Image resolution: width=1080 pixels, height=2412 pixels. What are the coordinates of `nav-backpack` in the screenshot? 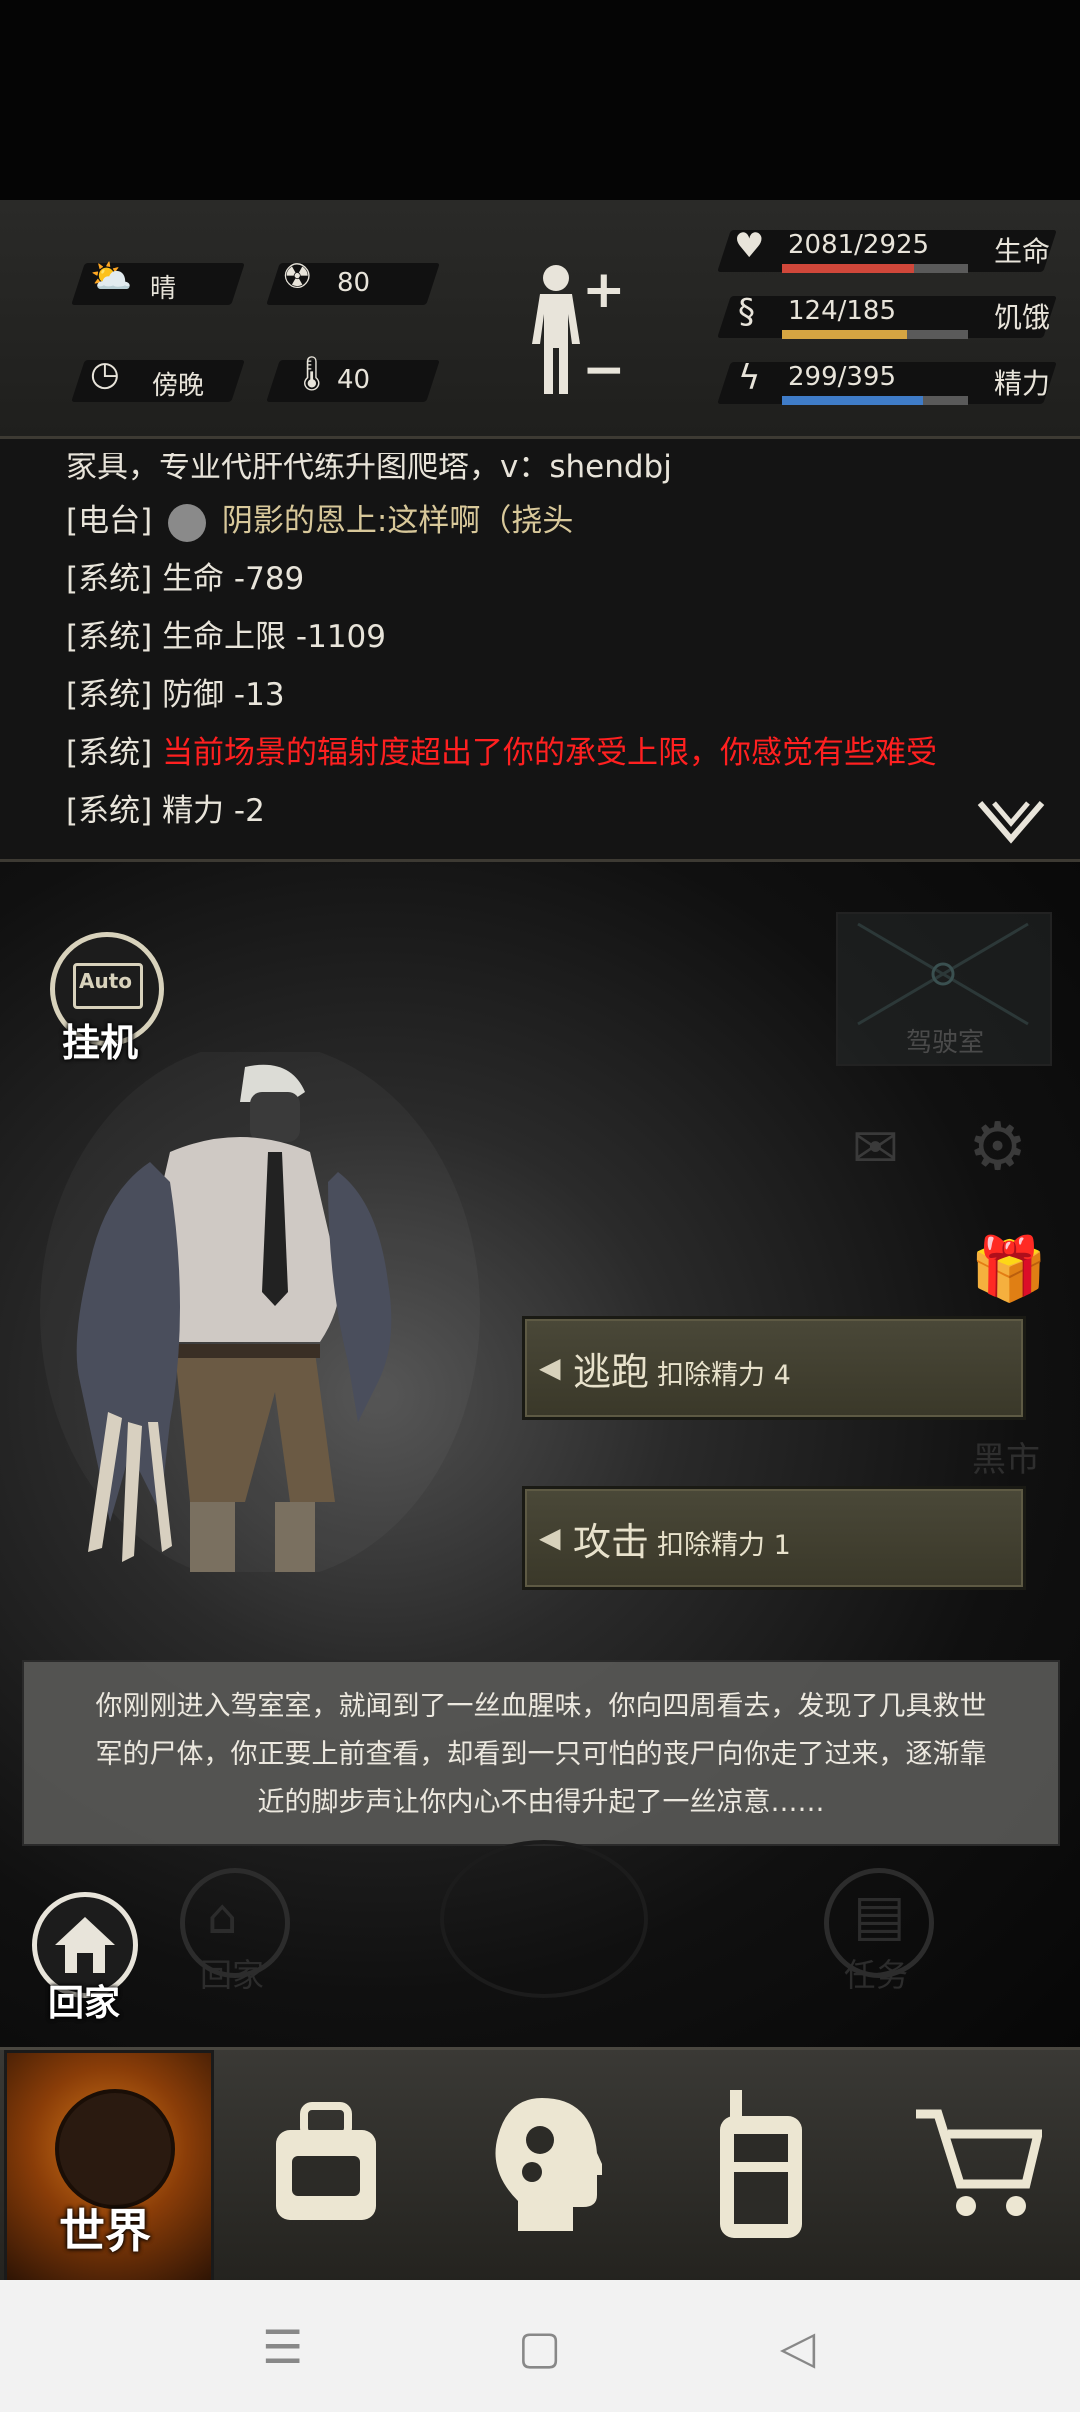 It's located at (324, 2166).